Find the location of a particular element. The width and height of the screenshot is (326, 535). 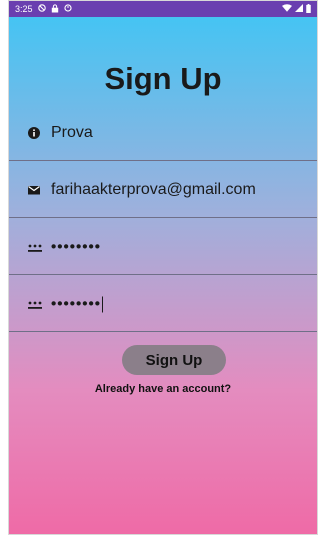

email-field: farihaakterprova@gmail.com is located at coordinates (163, 190).